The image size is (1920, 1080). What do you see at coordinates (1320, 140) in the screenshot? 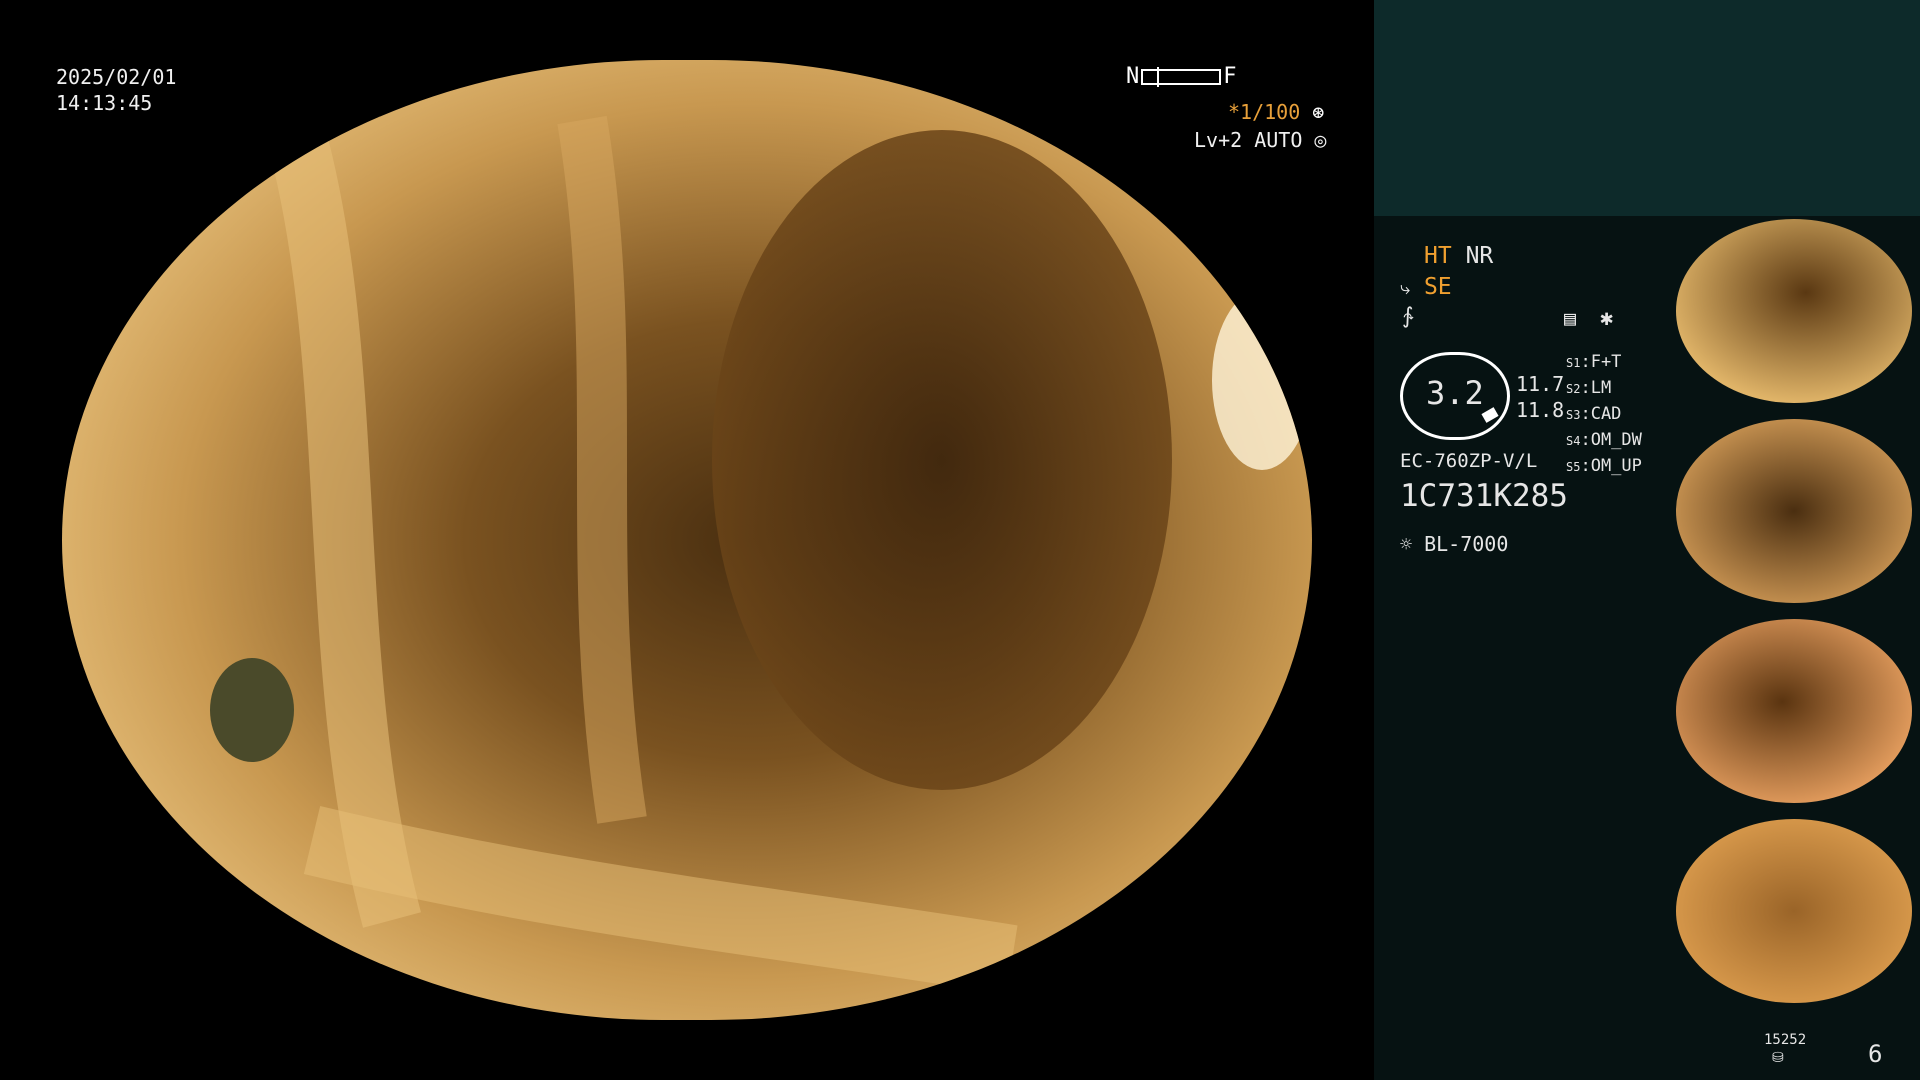
I see `iris-icon: ◎` at bounding box center [1320, 140].